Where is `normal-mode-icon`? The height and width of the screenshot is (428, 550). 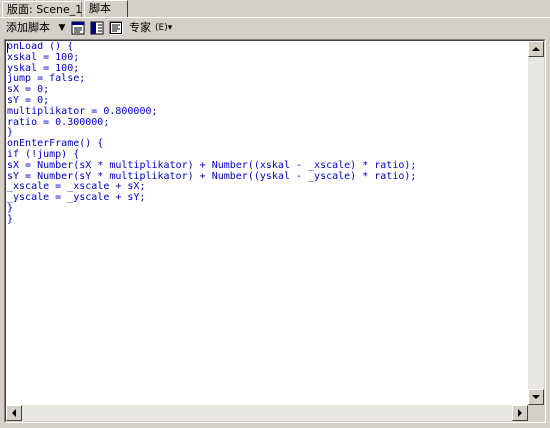
normal-mode-icon is located at coordinates (78, 28).